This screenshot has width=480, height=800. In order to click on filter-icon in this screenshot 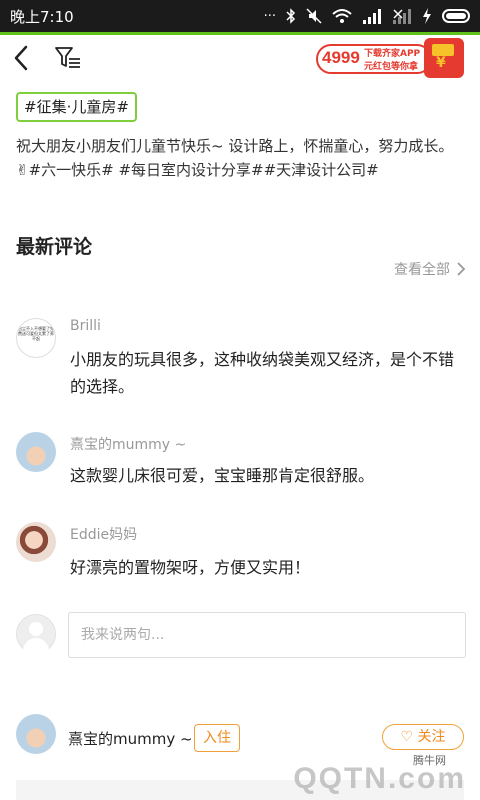, I will do `click(68, 58)`.